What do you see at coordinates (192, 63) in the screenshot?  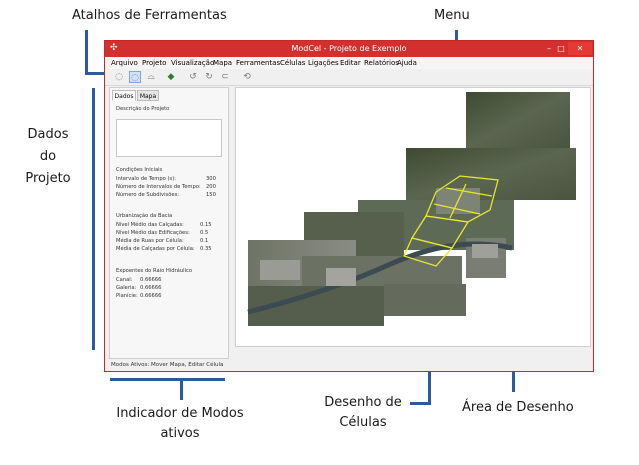 I see `menu-visualizacao: Visualização` at bounding box center [192, 63].